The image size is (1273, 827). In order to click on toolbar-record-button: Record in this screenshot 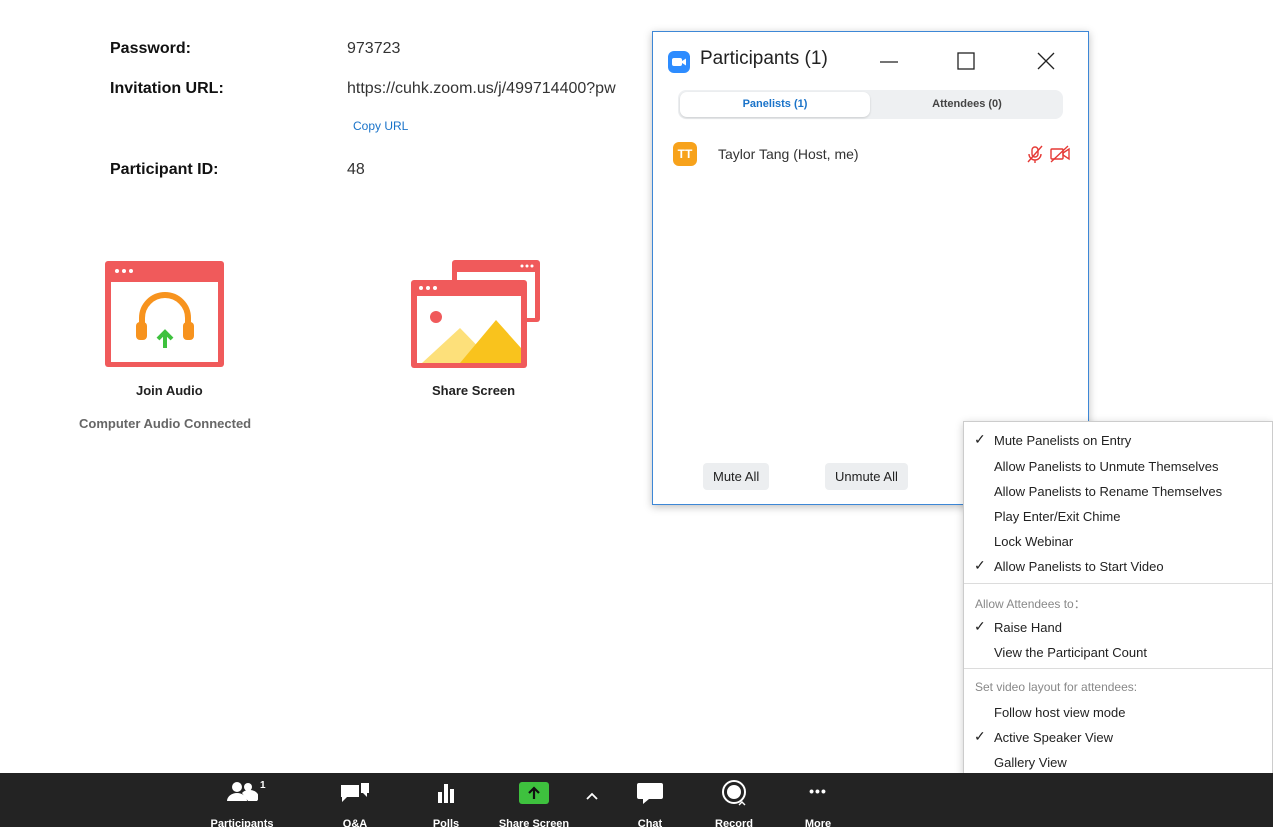, I will do `click(734, 800)`.